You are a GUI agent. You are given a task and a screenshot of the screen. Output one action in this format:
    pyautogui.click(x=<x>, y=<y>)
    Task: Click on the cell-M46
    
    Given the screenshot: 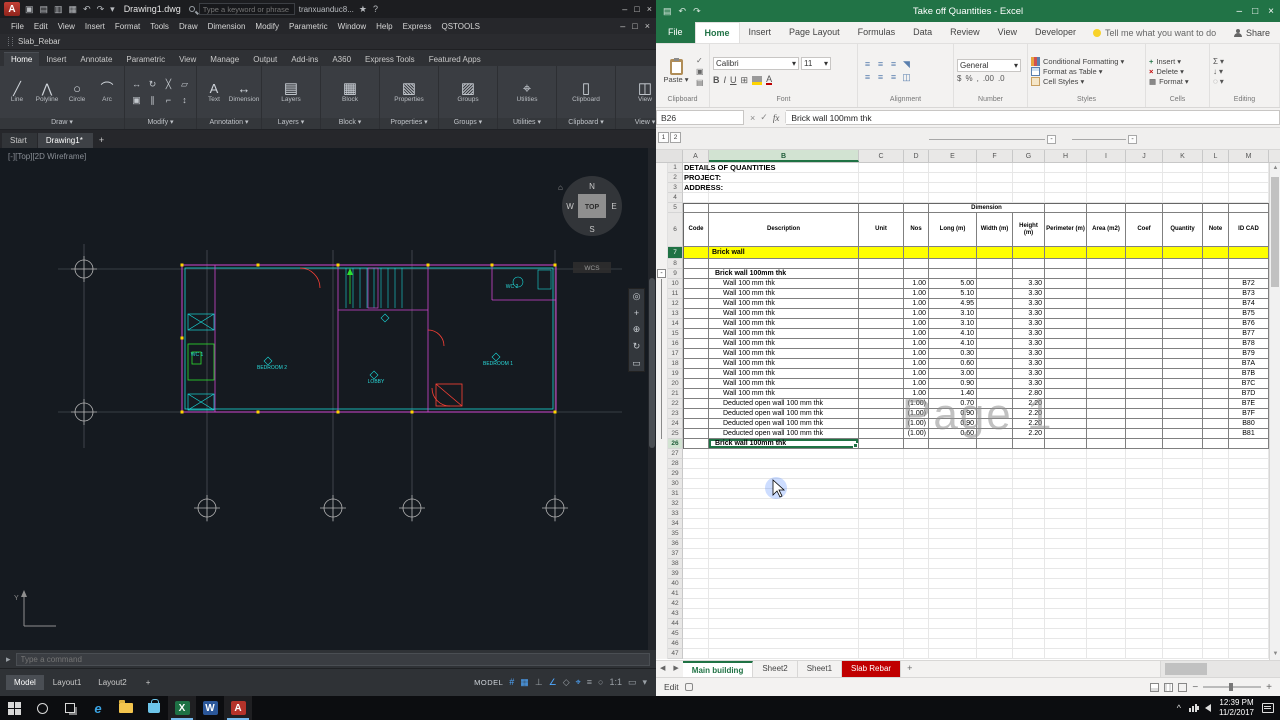 What is the action you would take?
    pyautogui.click(x=1249, y=644)
    